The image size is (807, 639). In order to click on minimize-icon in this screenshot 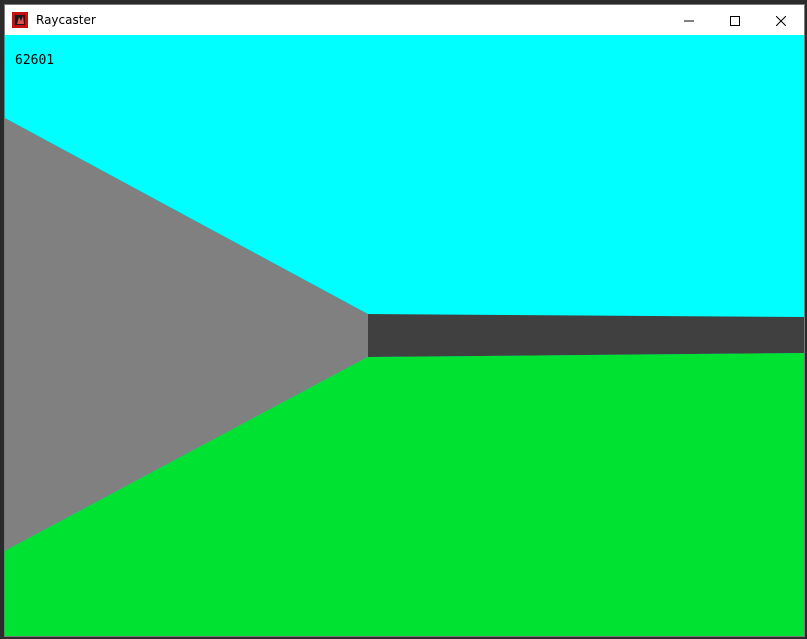, I will do `click(689, 20)`.